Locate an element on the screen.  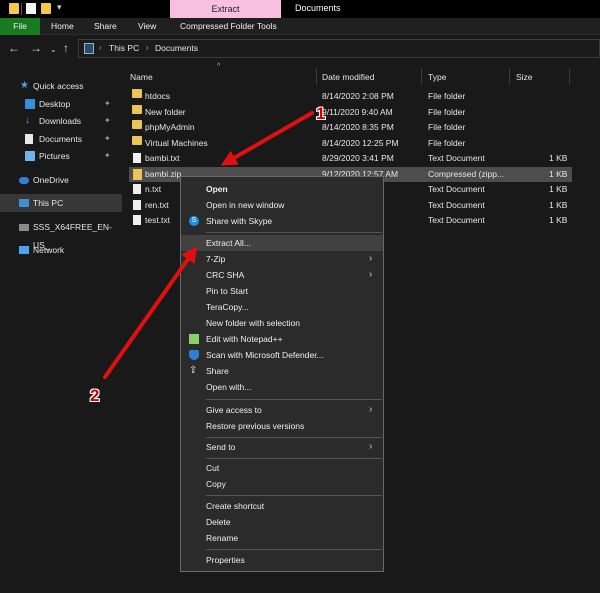
download-icon: ↓ is located at coordinates (27, 120).